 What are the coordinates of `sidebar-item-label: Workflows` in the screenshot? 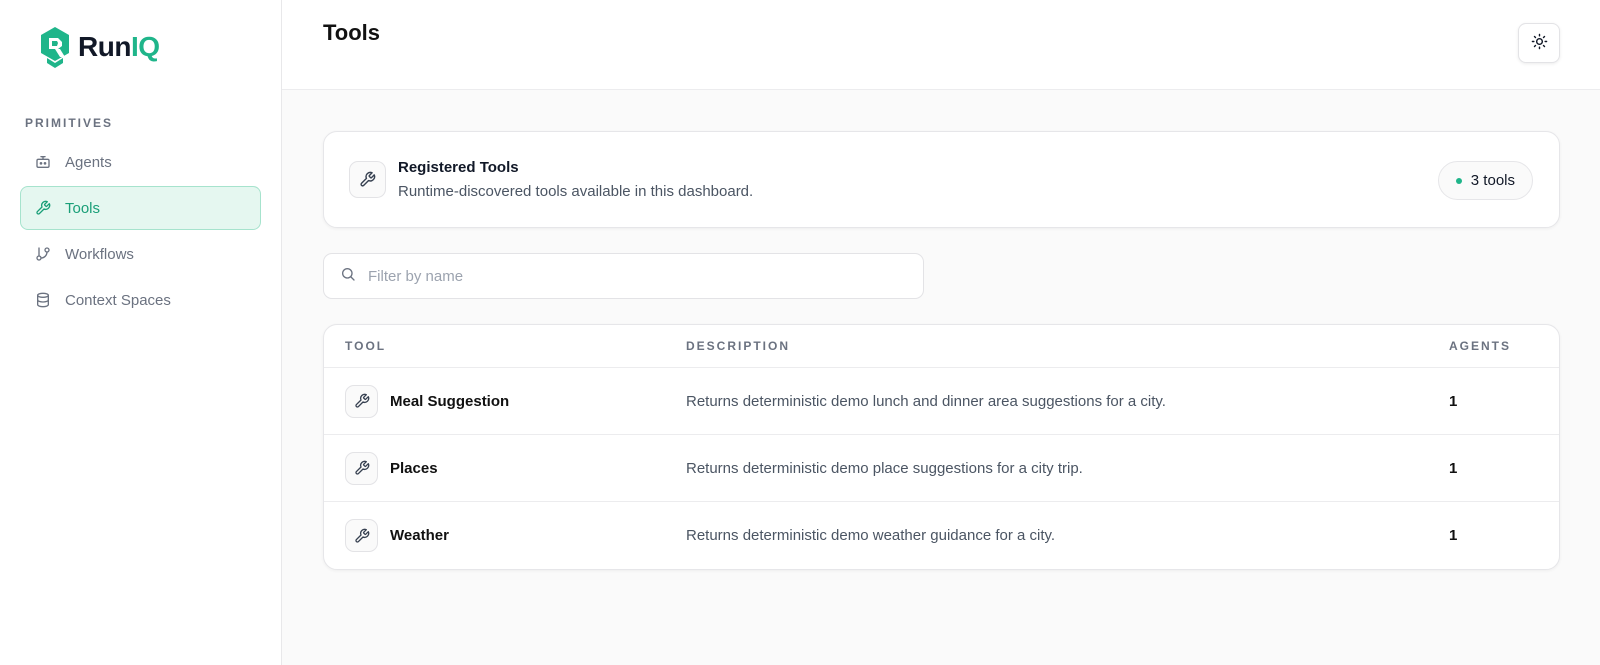 It's located at (99, 254).